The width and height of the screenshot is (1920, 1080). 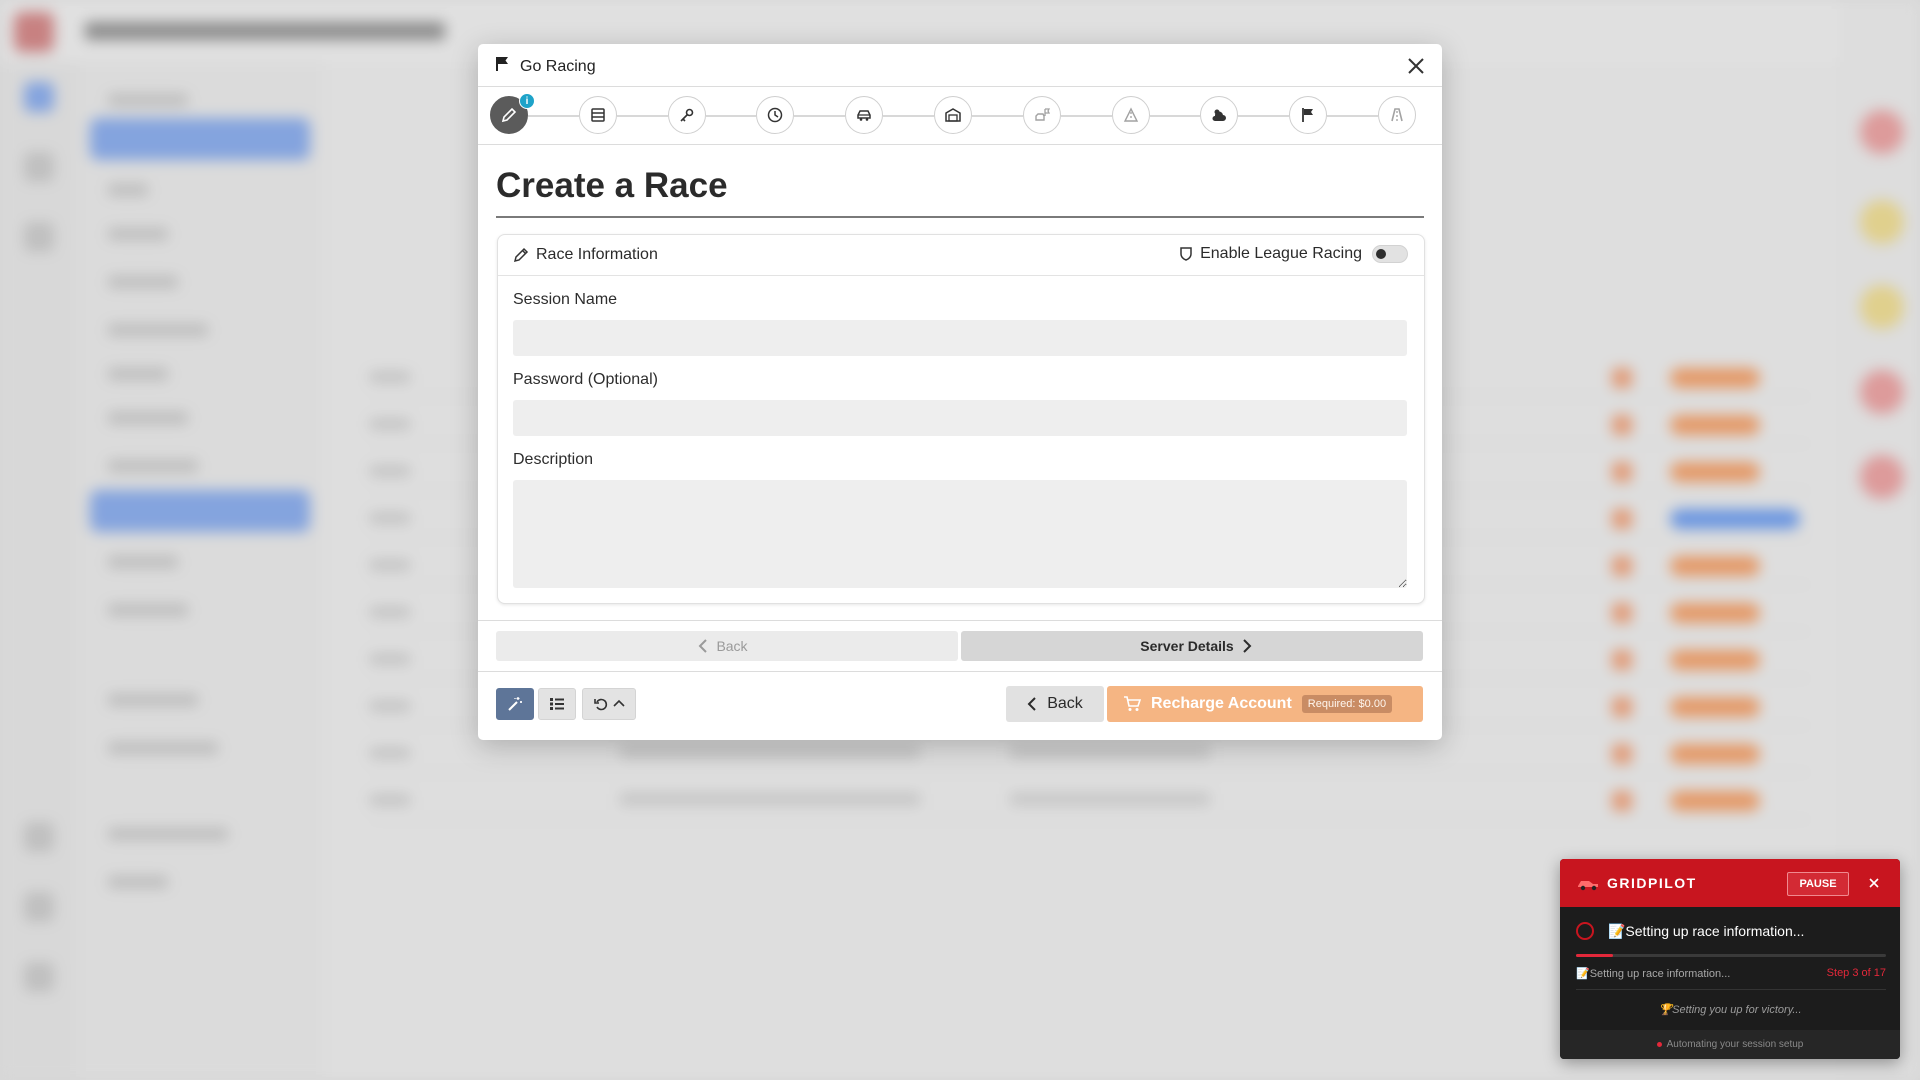 I want to click on wizard-step-1: i, so click(x=512, y=113).